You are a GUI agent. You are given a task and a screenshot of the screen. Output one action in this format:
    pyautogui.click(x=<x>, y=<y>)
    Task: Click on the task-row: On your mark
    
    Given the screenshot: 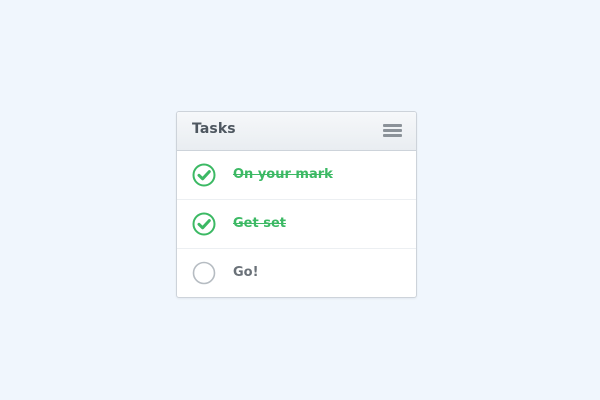 What is the action you would take?
    pyautogui.click(x=296, y=175)
    